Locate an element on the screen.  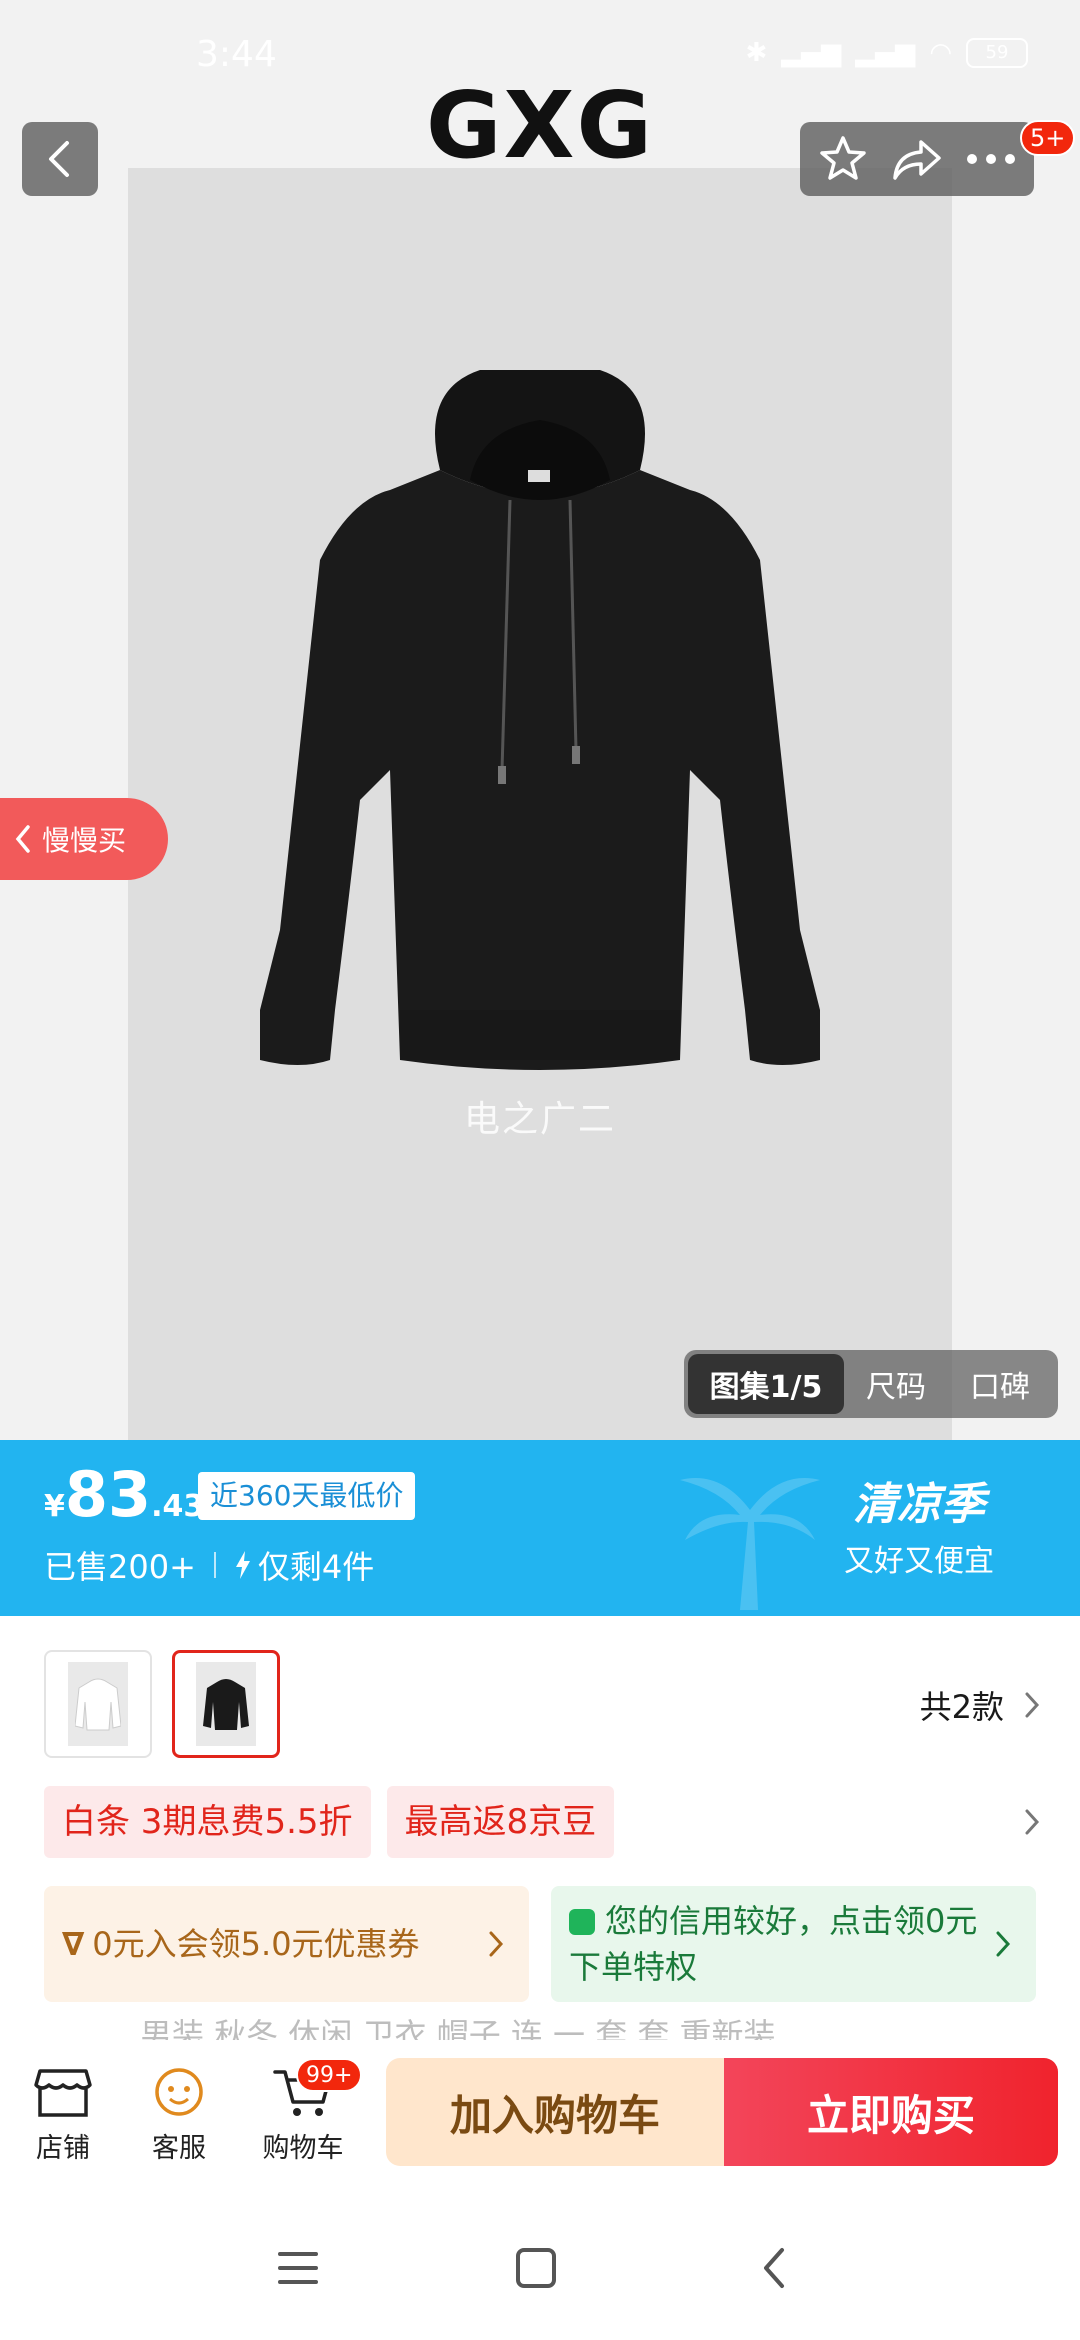
shopping-bag-icon is located at coordinates (582, 1922).